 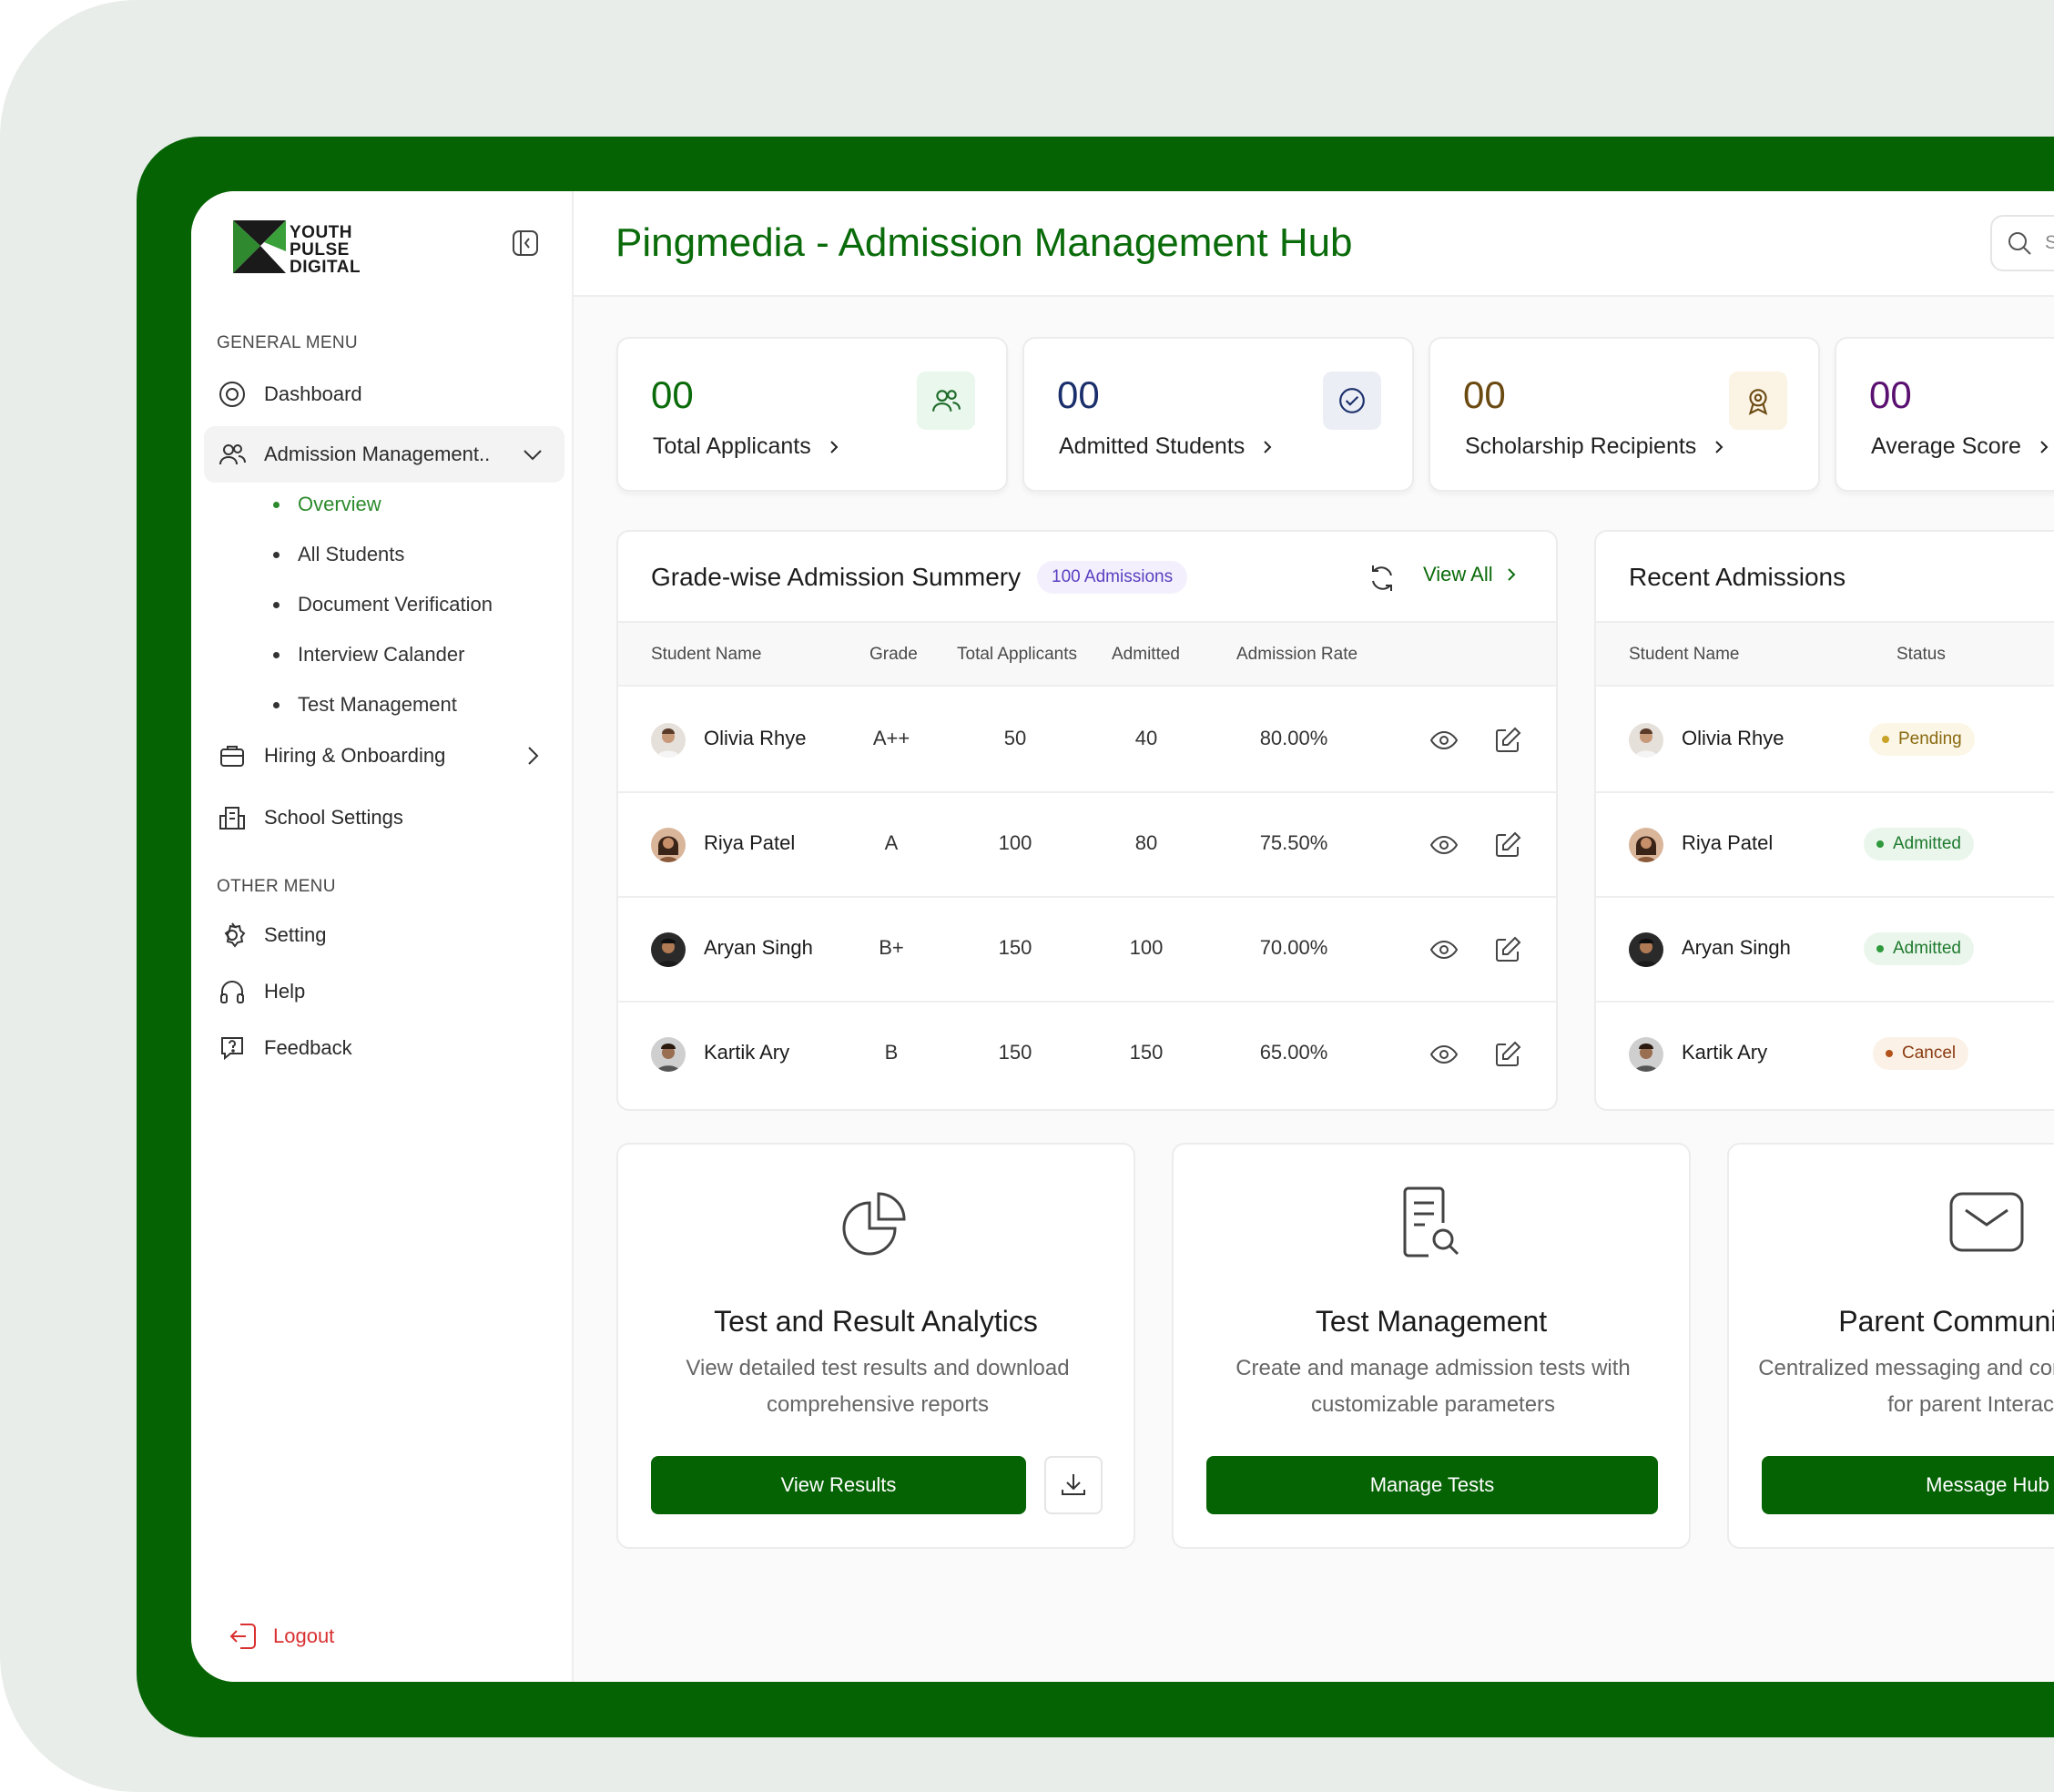 What do you see at coordinates (384, 395) in the screenshot?
I see `sidebar-item-dashboard: Dashboard` at bounding box center [384, 395].